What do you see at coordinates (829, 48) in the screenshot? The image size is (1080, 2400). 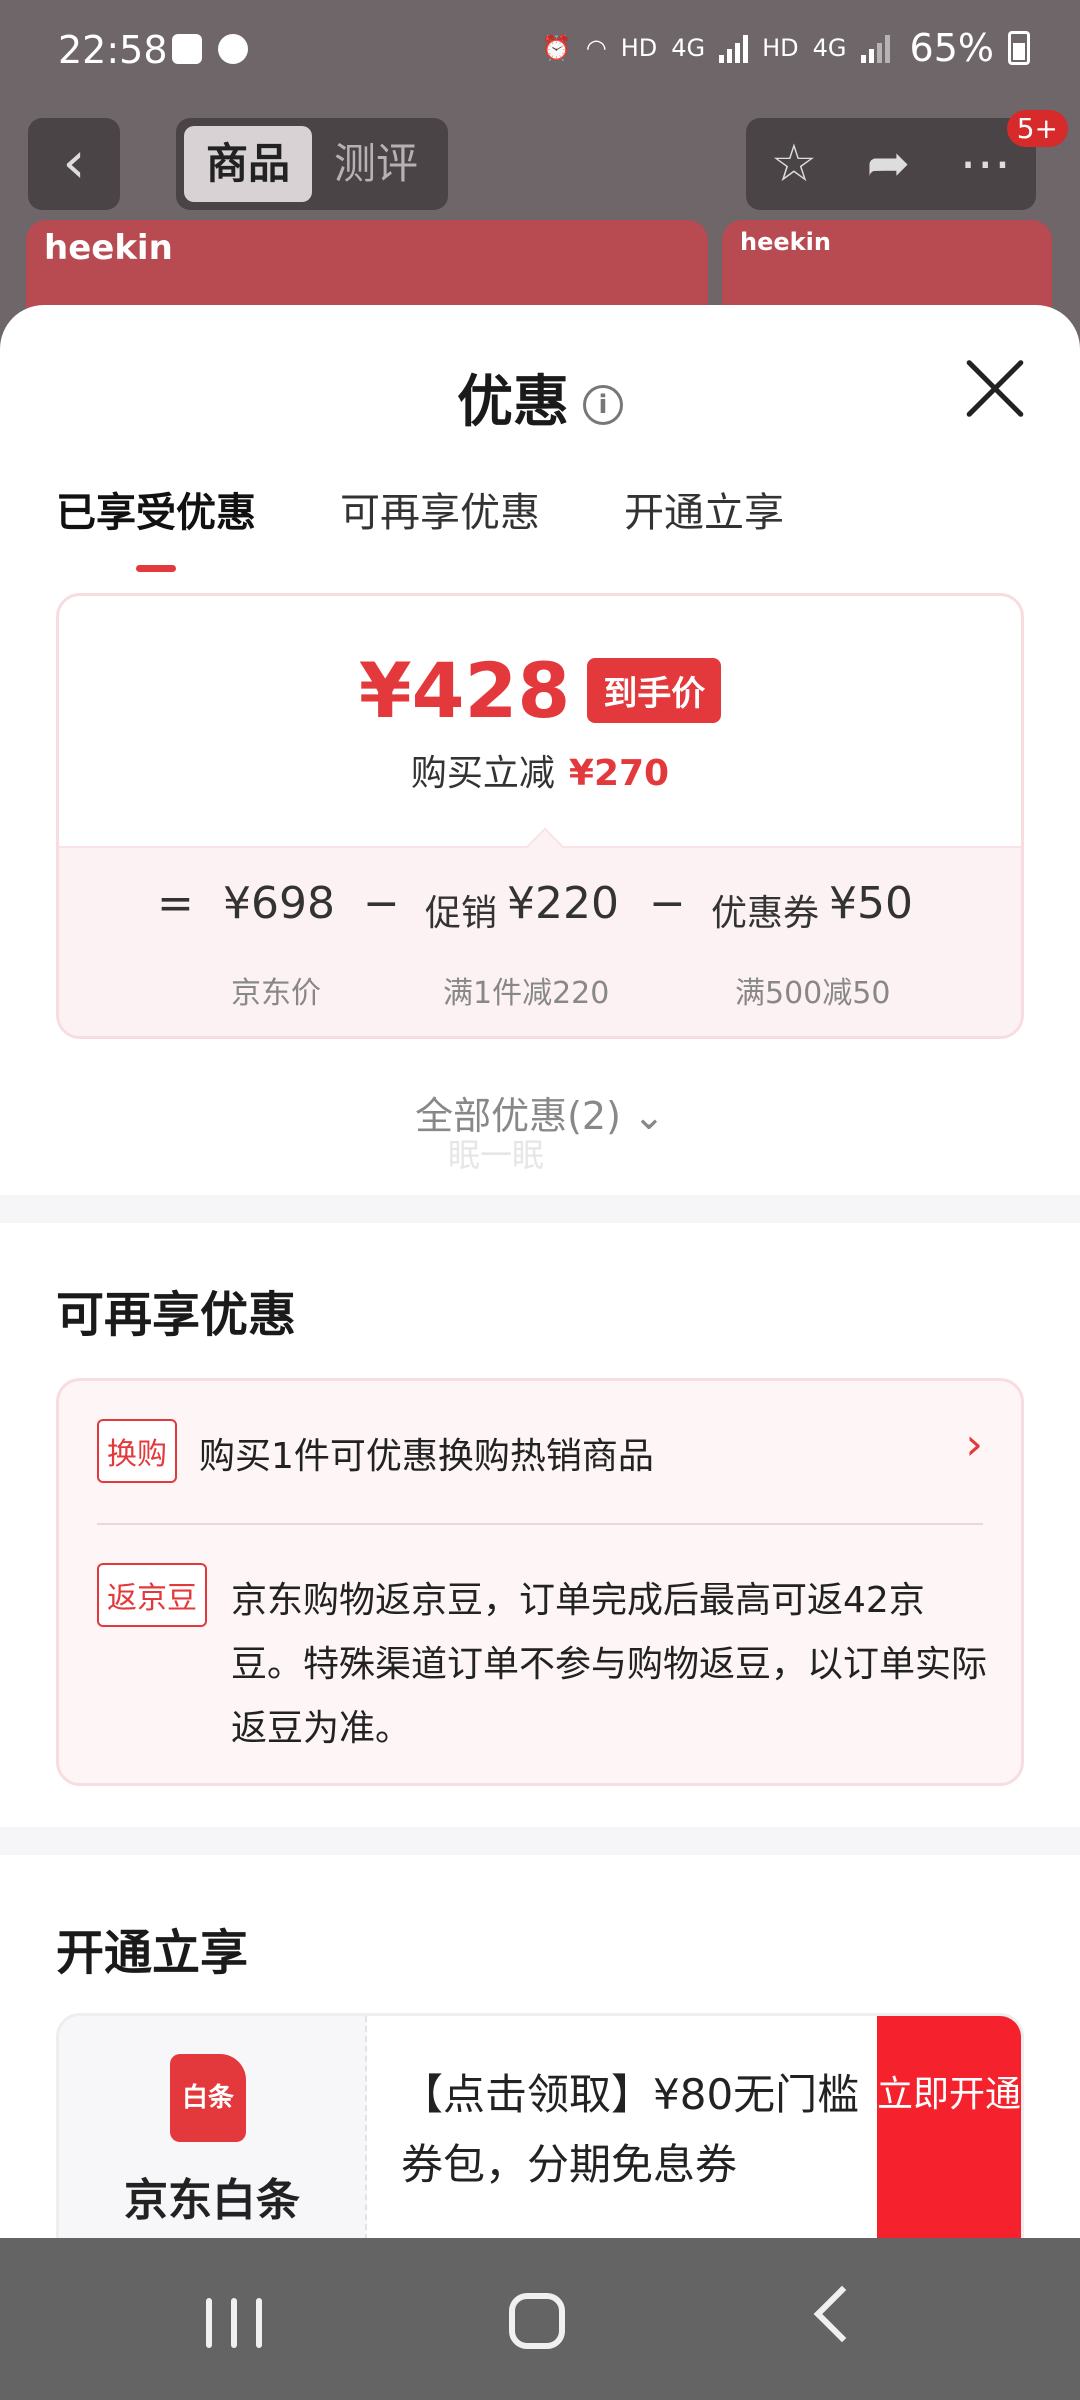 I see `signal-type-2: 4G` at bounding box center [829, 48].